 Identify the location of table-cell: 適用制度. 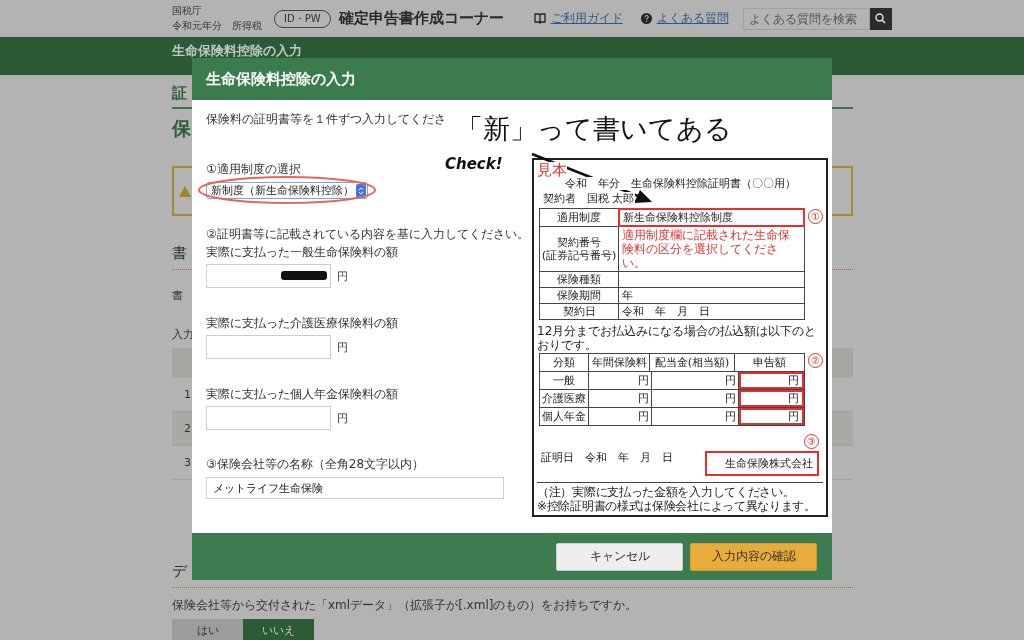
(579, 217).